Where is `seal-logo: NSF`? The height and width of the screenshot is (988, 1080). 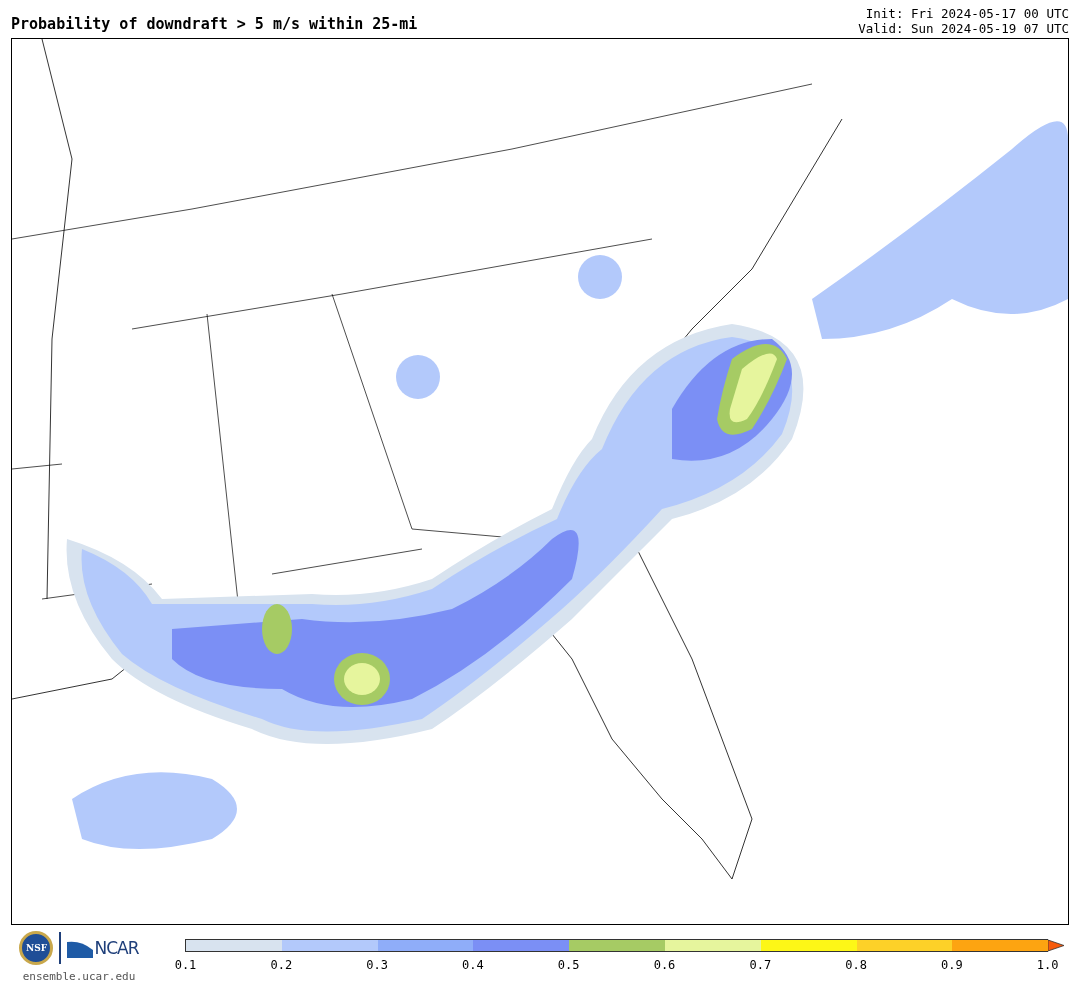 seal-logo: NSF is located at coordinates (36, 947).